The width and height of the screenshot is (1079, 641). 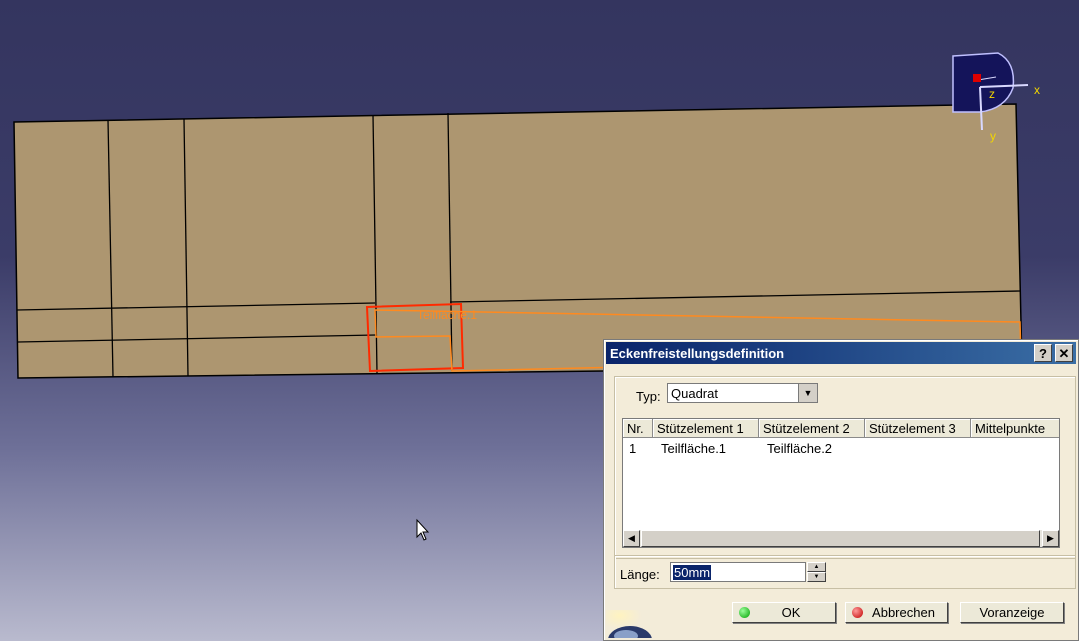 I want to click on table-cell-nr: 1, so click(x=632, y=448).